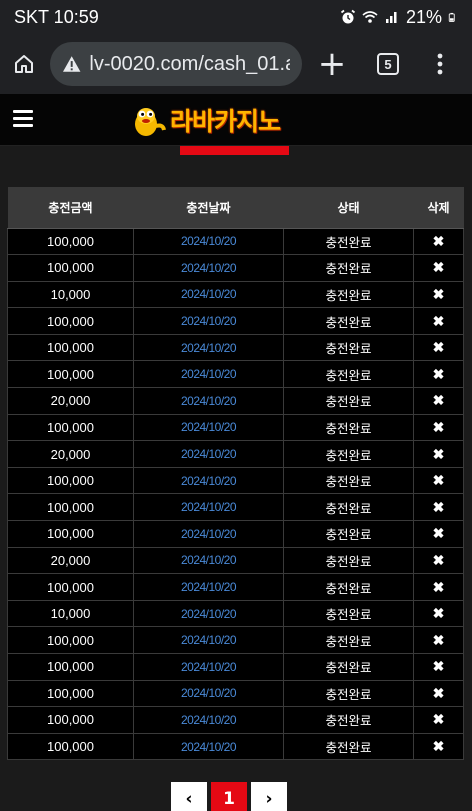 This screenshot has width=472, height=811. Describe the element at coordinates (189, 63) in the screenshot. I see `url-text: lv-0020.com/cash_01.a` at that location.